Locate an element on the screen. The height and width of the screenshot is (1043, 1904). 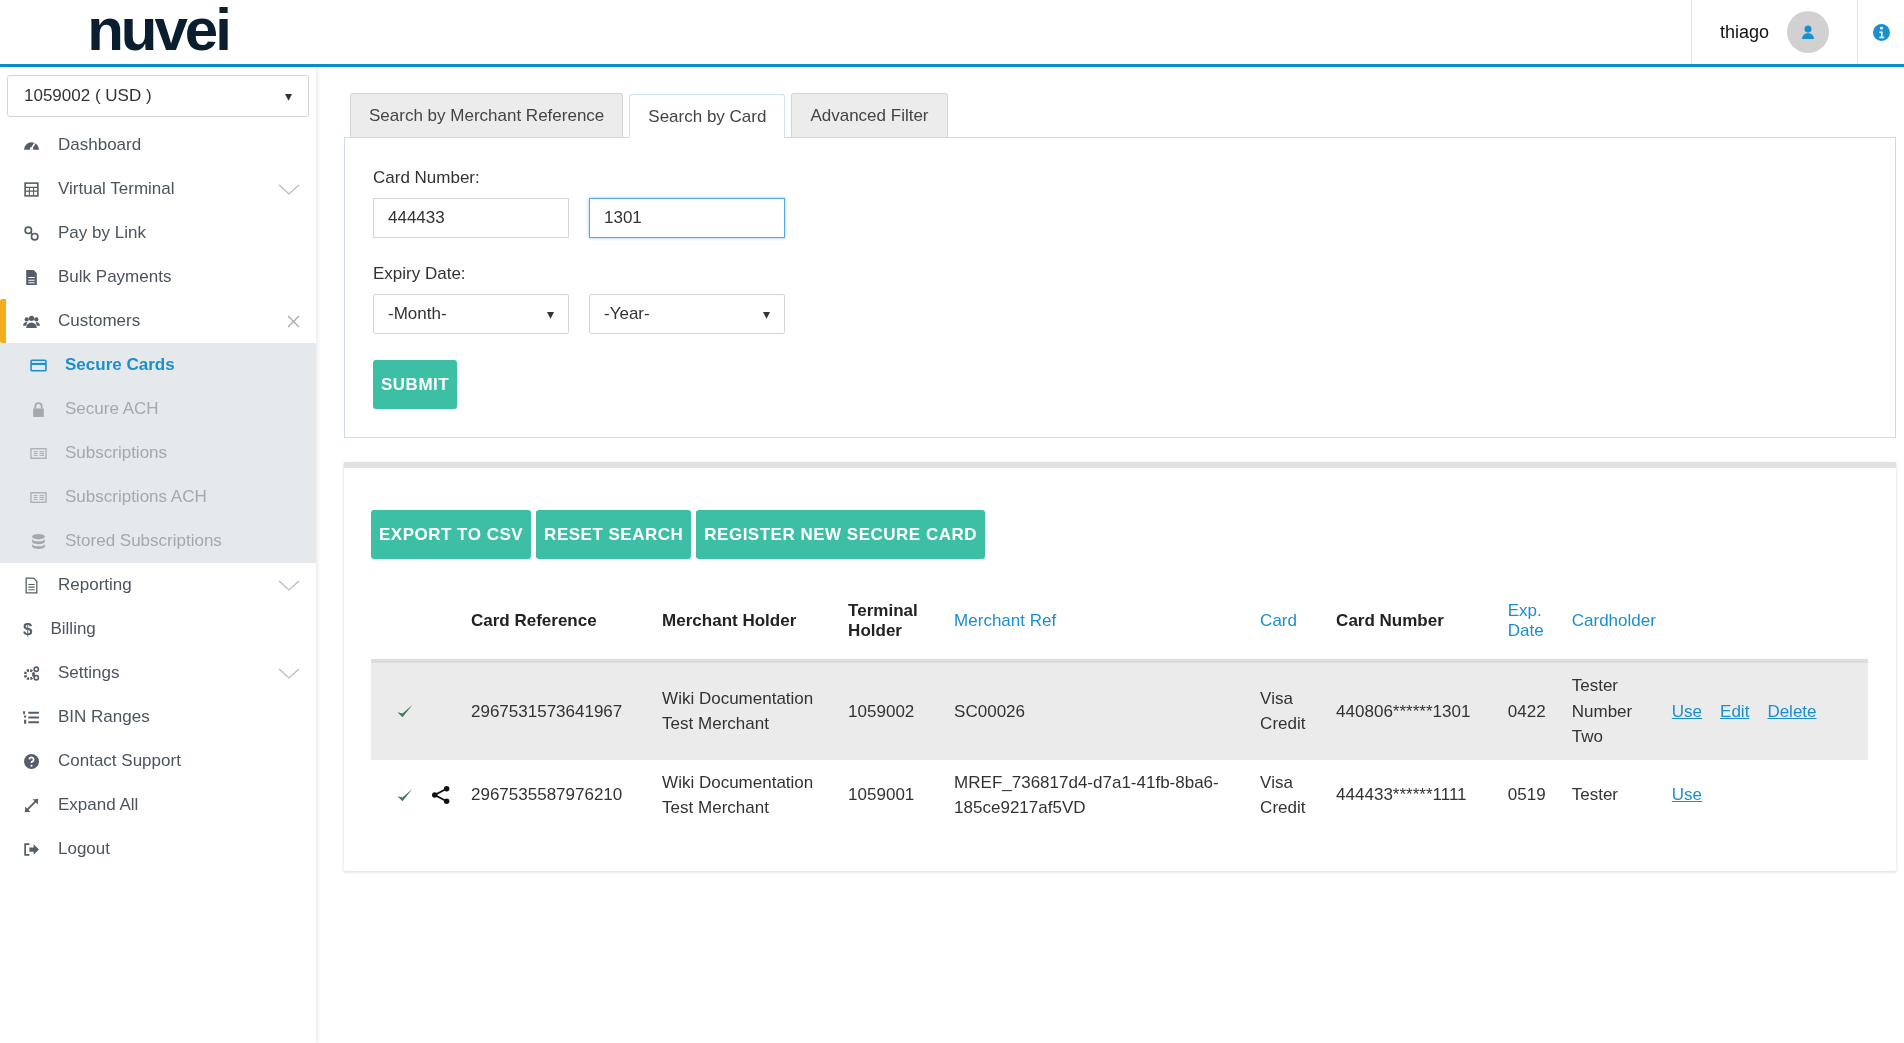
table-cell: 1059002 is located at coordinates (881, 711).